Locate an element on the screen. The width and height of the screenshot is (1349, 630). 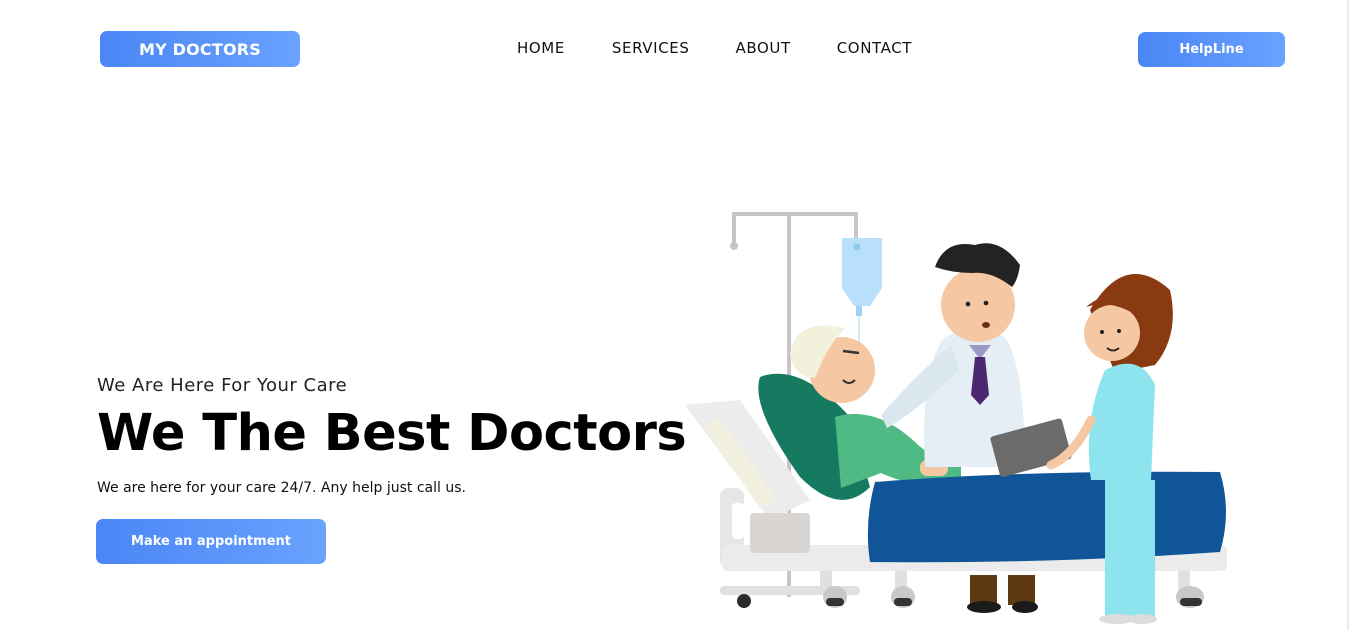
bed-blanket is located at coordinates (1046, 517).